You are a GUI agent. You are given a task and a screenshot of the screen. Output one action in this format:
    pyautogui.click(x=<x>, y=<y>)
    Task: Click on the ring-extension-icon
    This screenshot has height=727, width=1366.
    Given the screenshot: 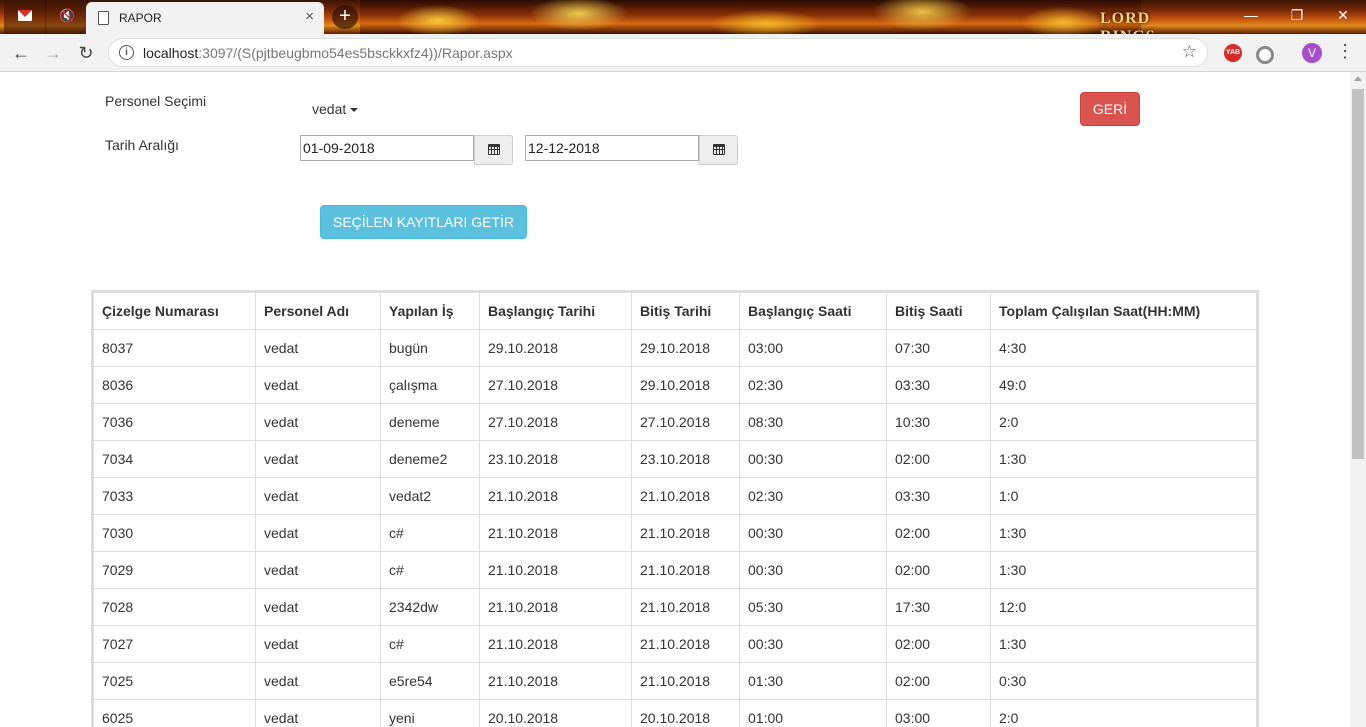 What is the action you would take?
    pyautogui.click(x=1265, y=55)
    